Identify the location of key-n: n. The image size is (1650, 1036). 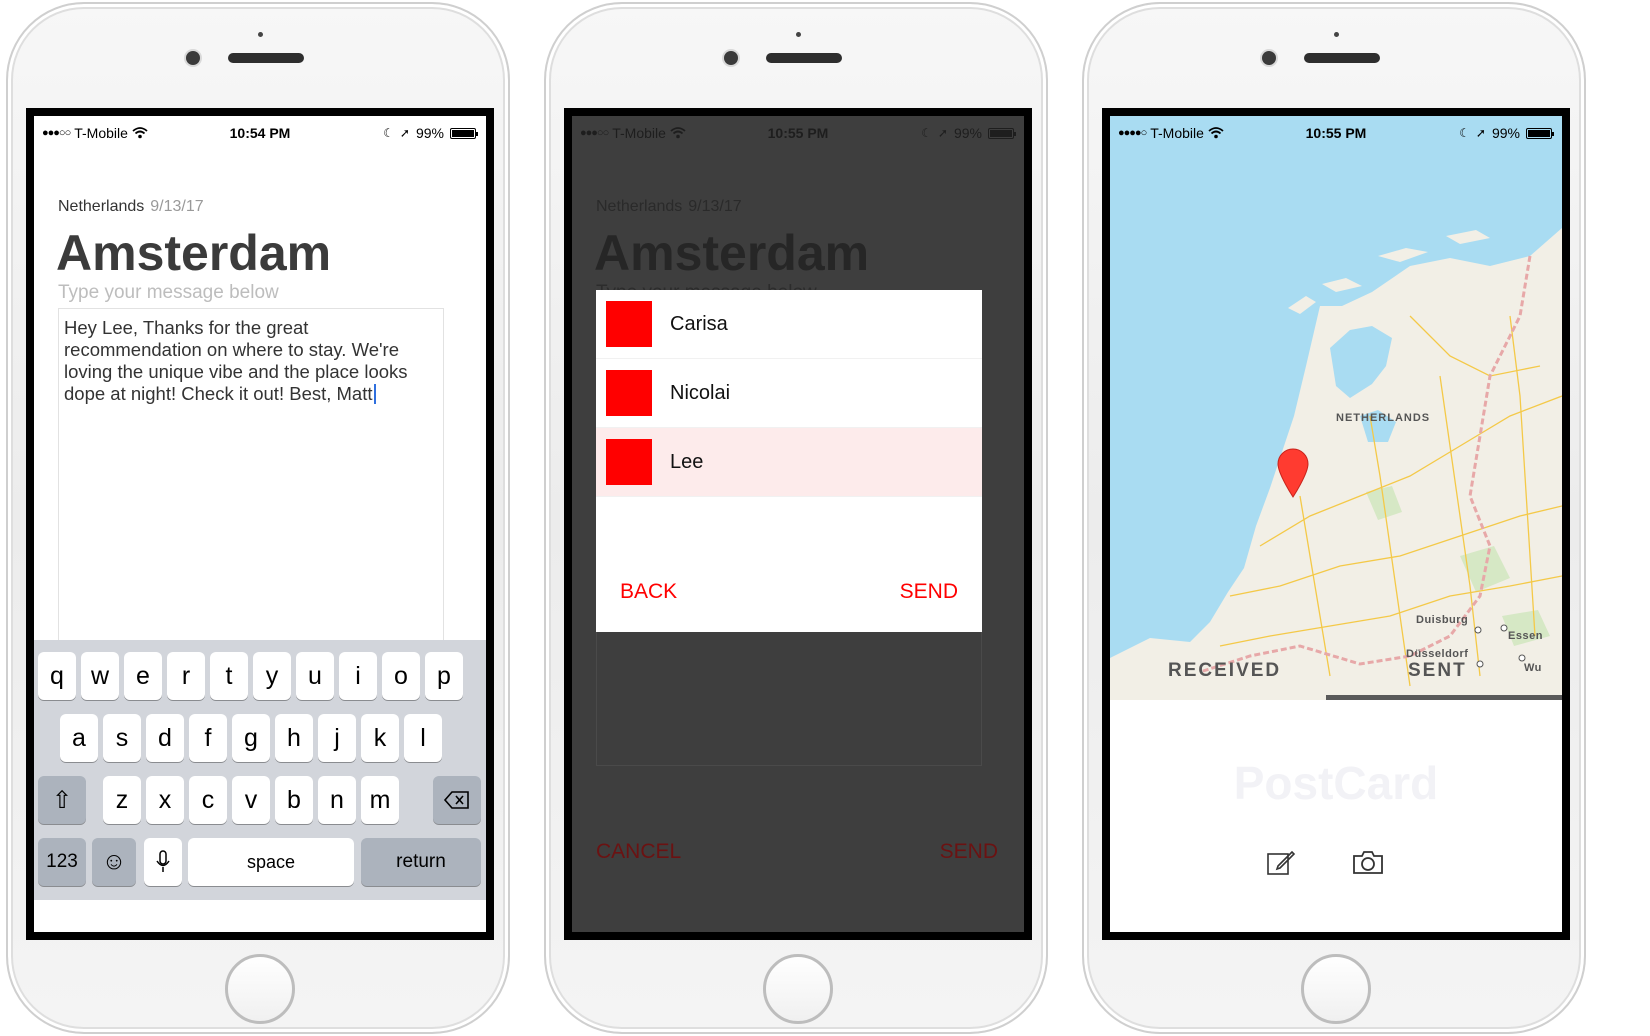
(337, 800).